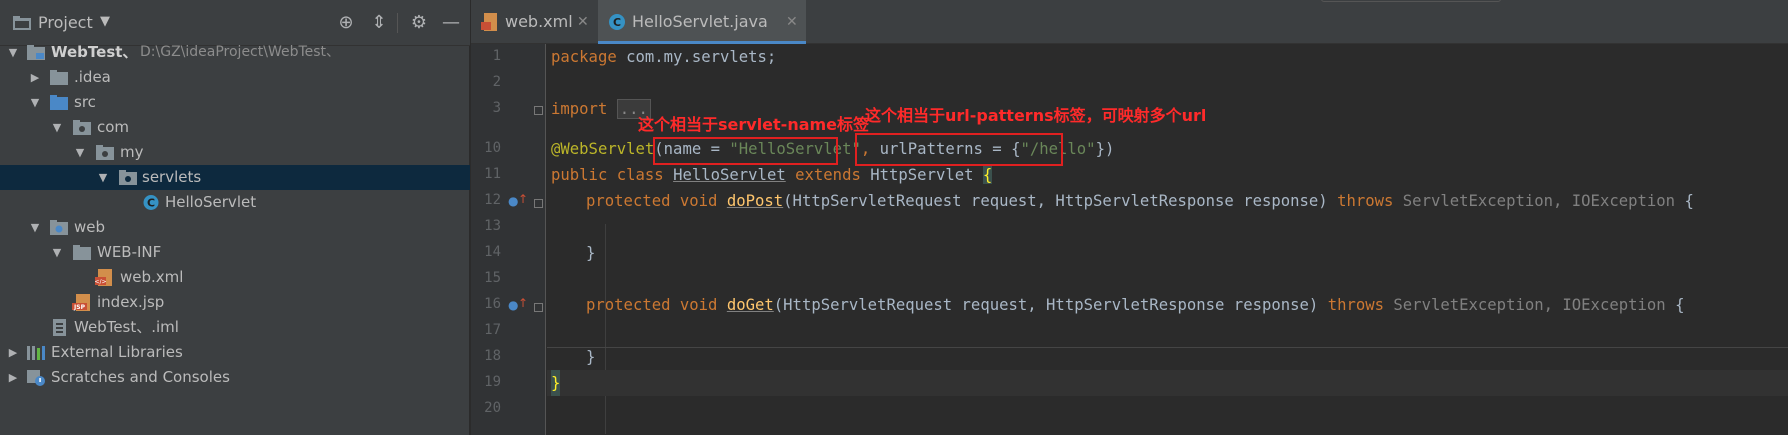 The image size is (1788, 435). What do you see at coordinates (235, 77) in the screenshot?
I see `tree-item-idea: ▶ .idea` at bounding box center [235, 77].